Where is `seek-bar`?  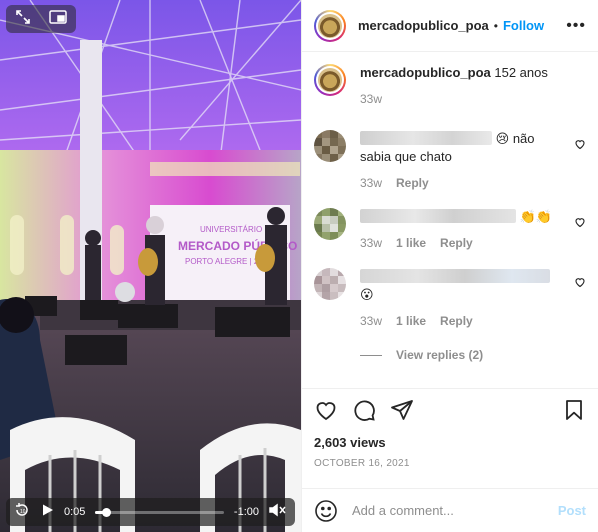 seek-bar is located at coordinates (159, 512).